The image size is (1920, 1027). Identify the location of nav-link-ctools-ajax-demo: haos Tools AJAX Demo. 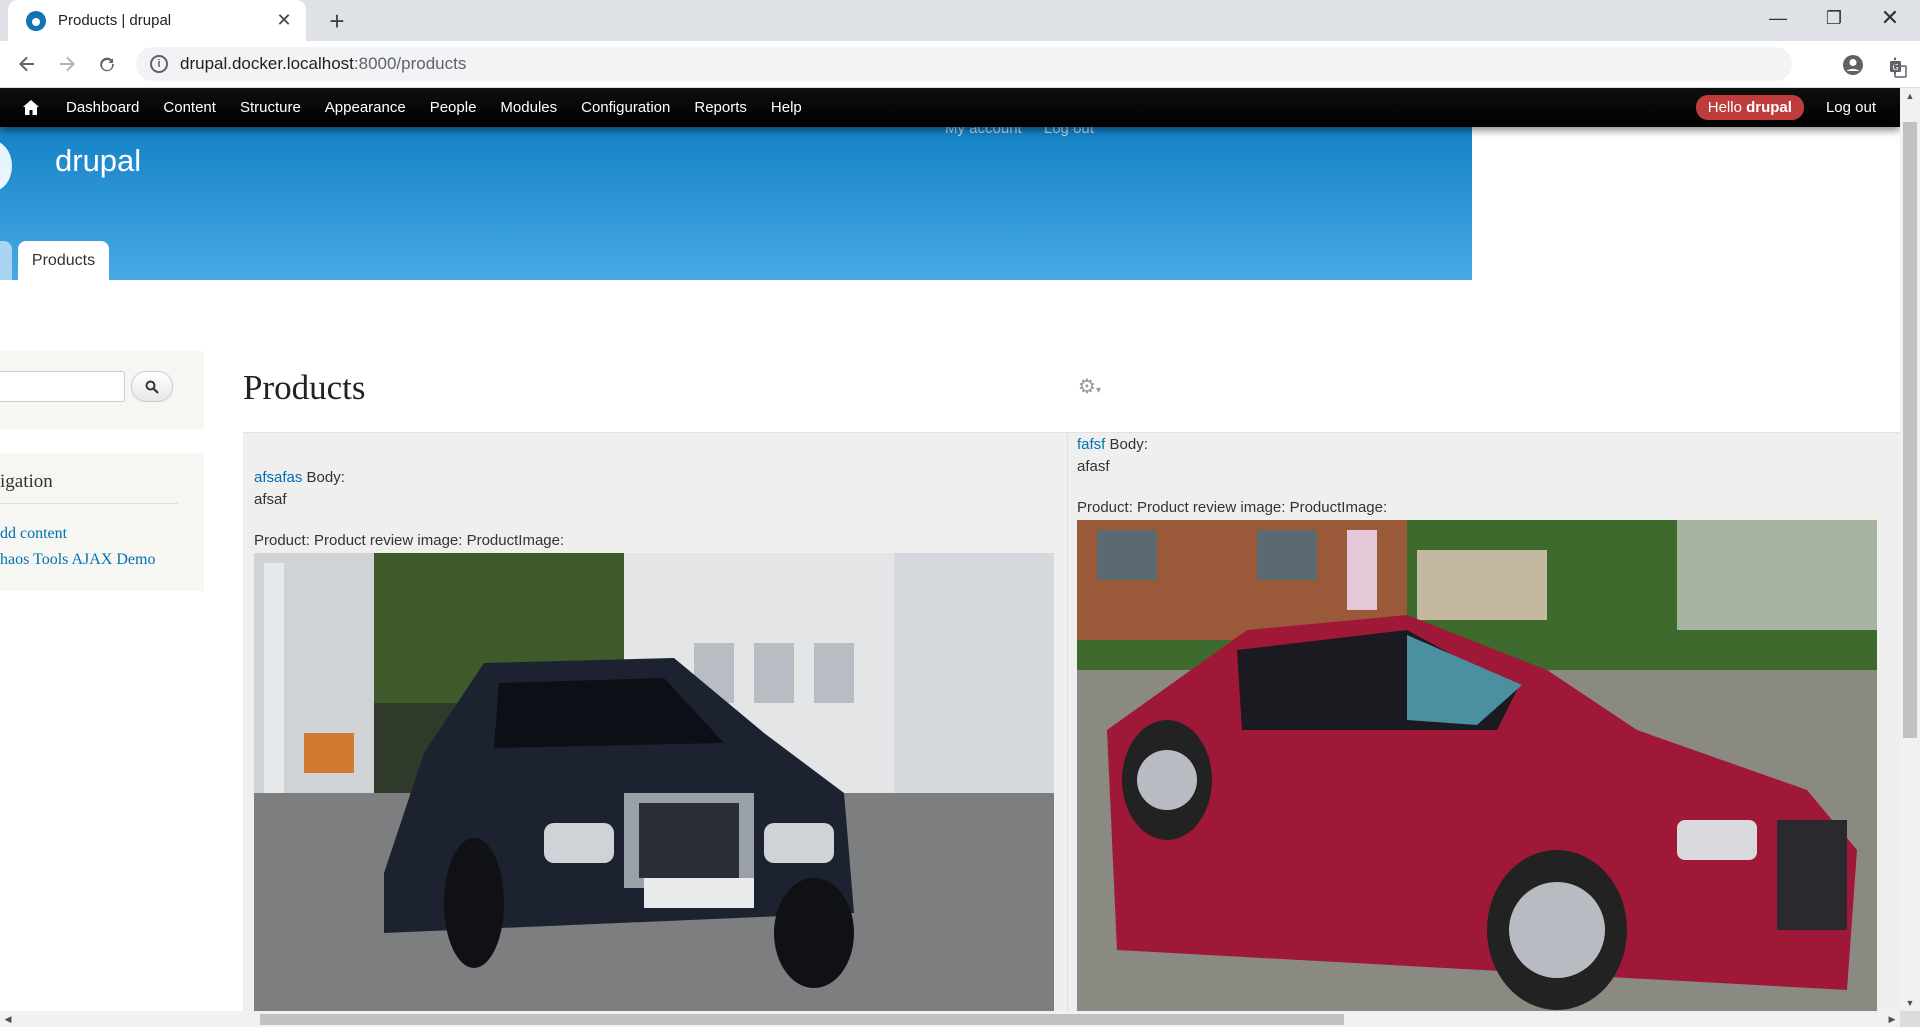
(77, 560).